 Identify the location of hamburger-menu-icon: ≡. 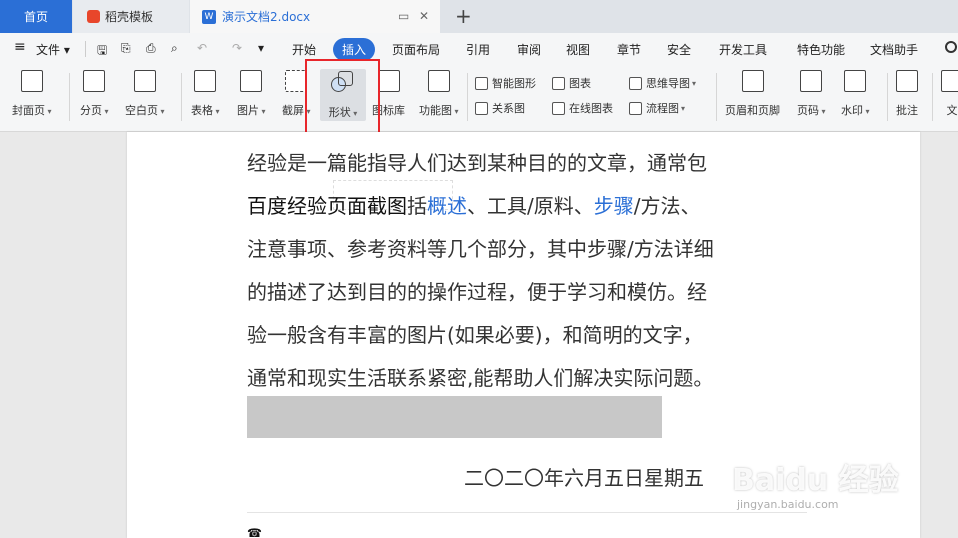
(20, 47).